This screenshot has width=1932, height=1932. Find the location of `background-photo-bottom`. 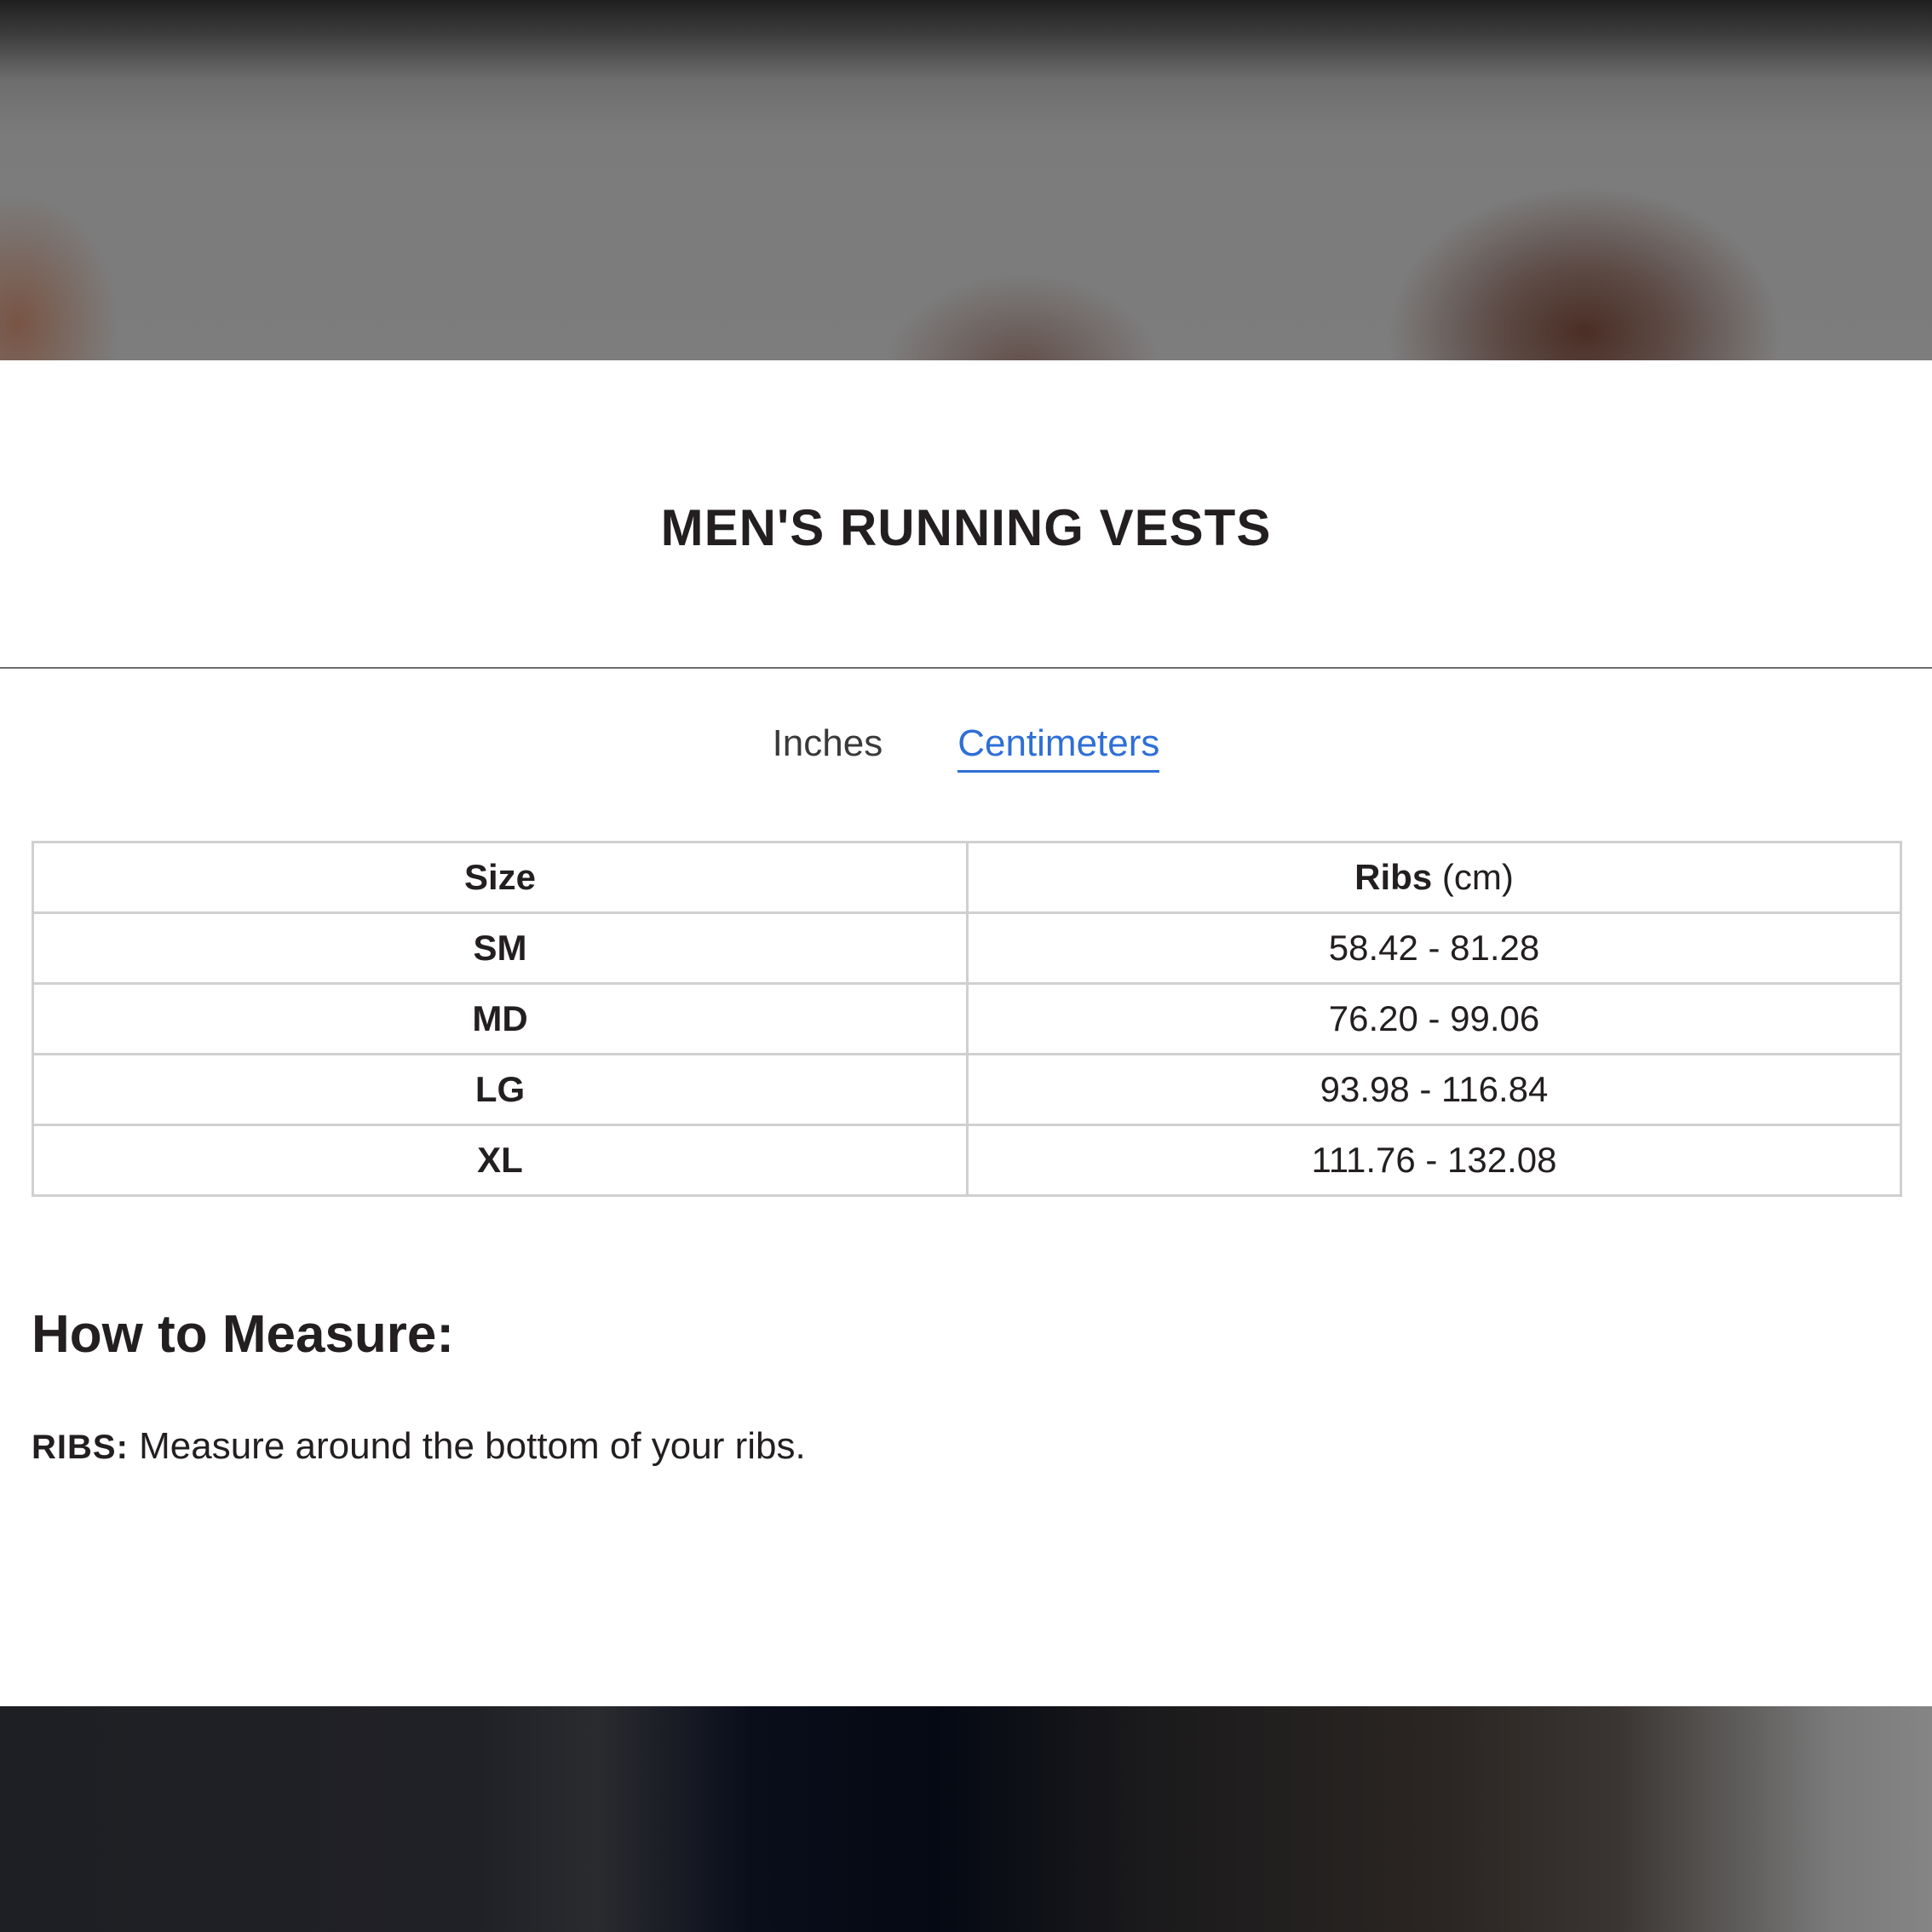

background-photo-bottom is located at coordinates (966, 1819).